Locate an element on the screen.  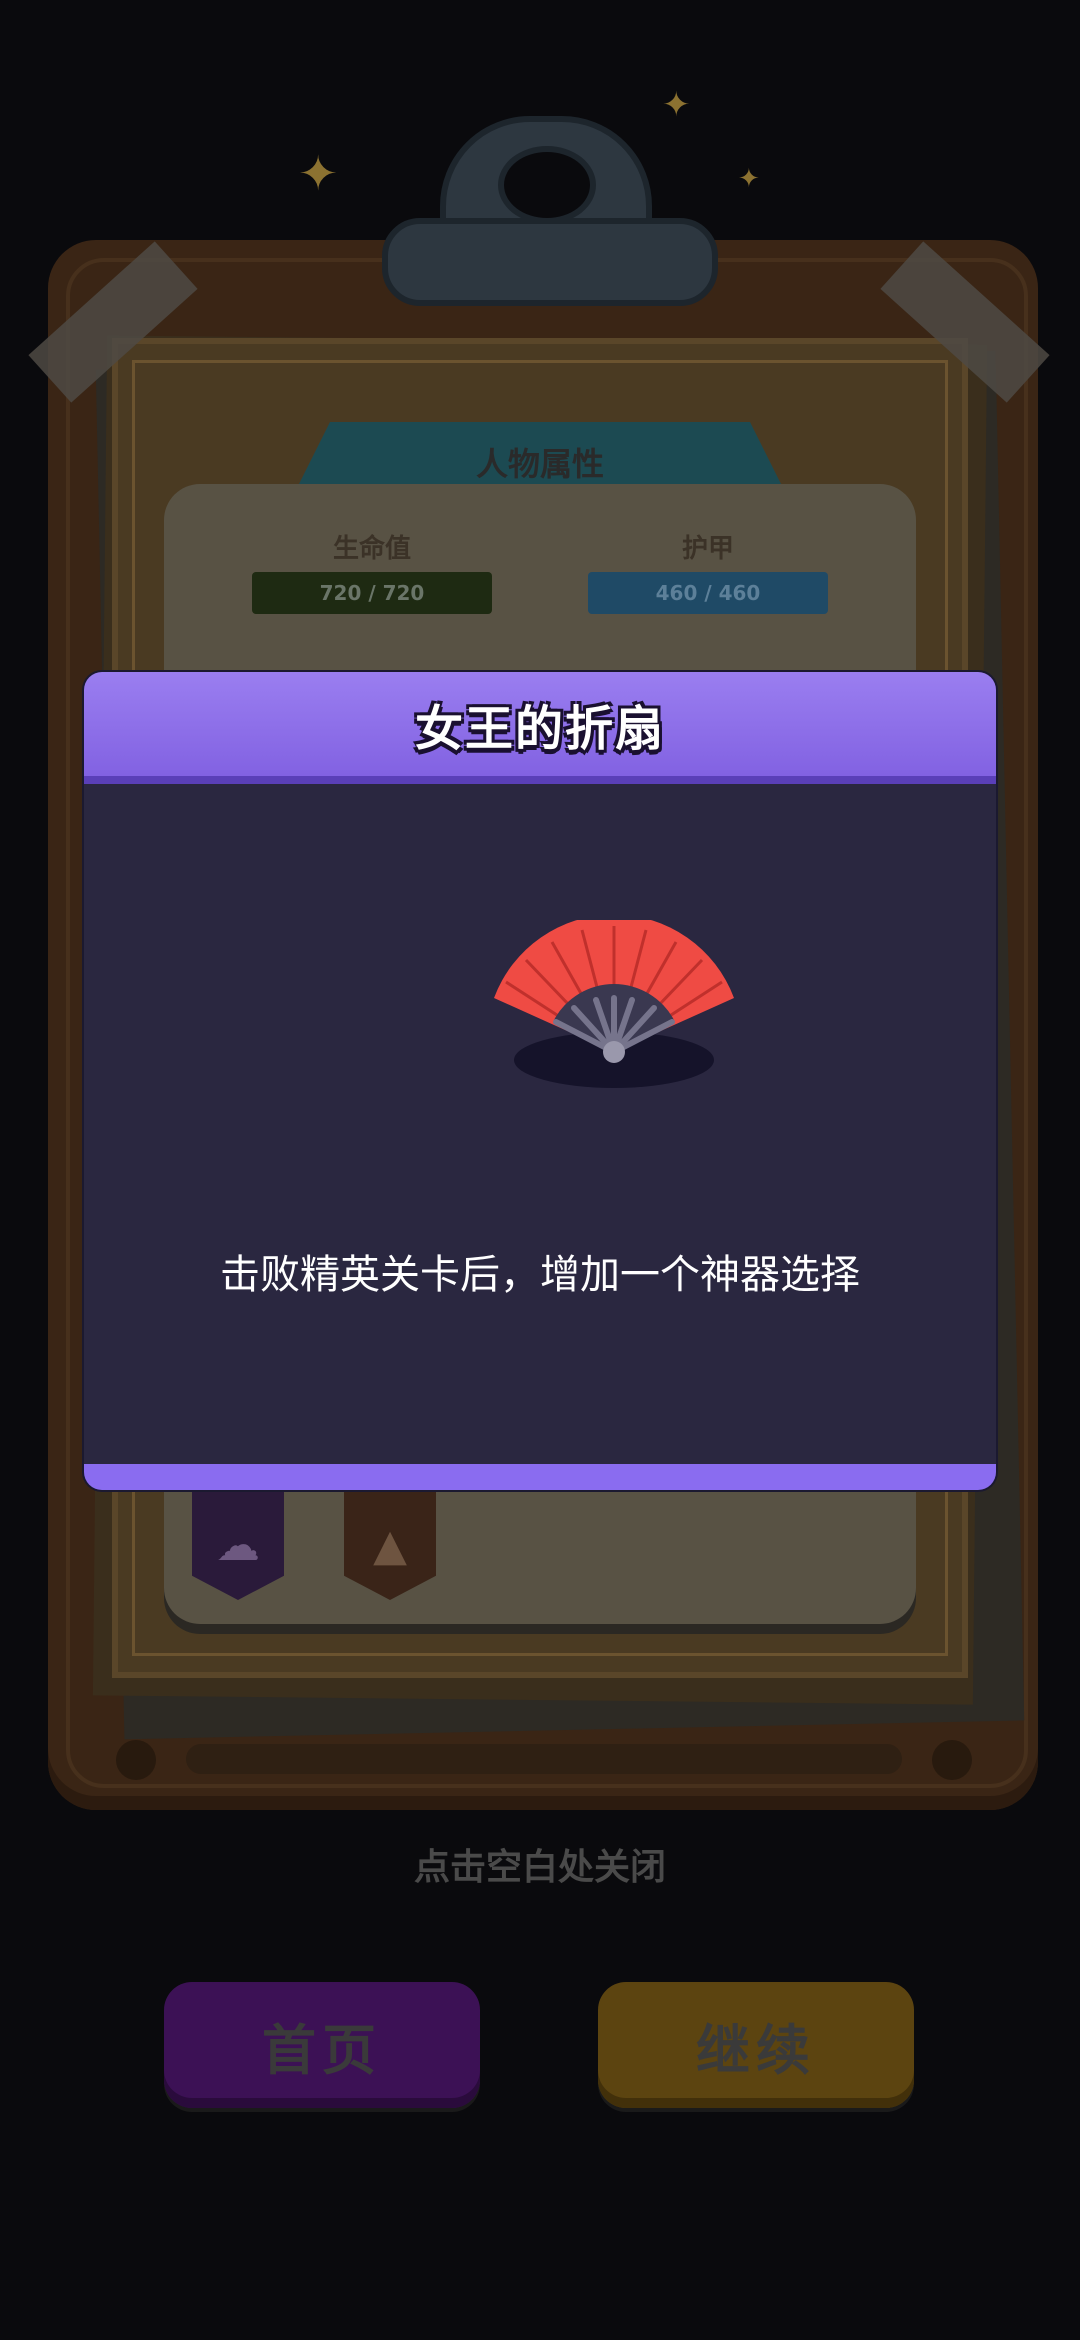
armor-label: 护甲 is located at coordinates (707, 549).